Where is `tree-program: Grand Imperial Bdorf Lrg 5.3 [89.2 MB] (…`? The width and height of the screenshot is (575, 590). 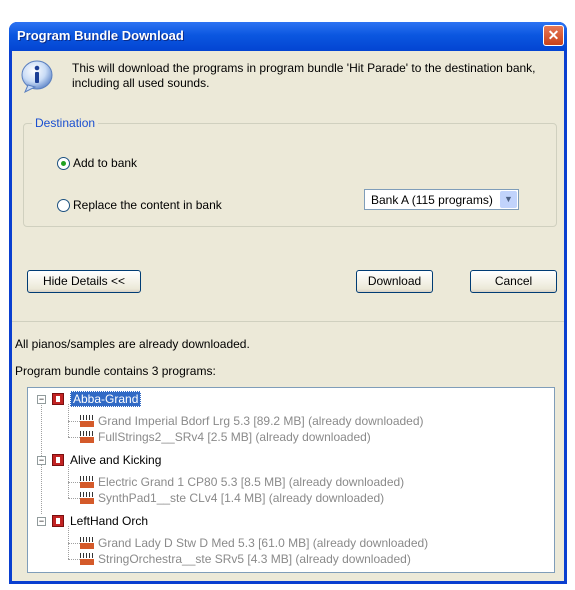
tree-program: Grand Imperial Bdorf Lrg 5.3 [89.2 MB] (… is located at coordinates (252, 421).